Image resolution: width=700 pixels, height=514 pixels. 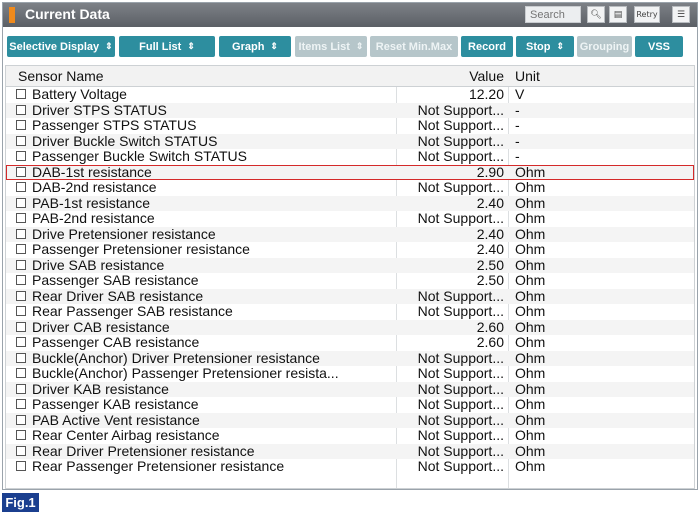 I want to click on list-view-icon: ▤, so click(x=618, y=14).